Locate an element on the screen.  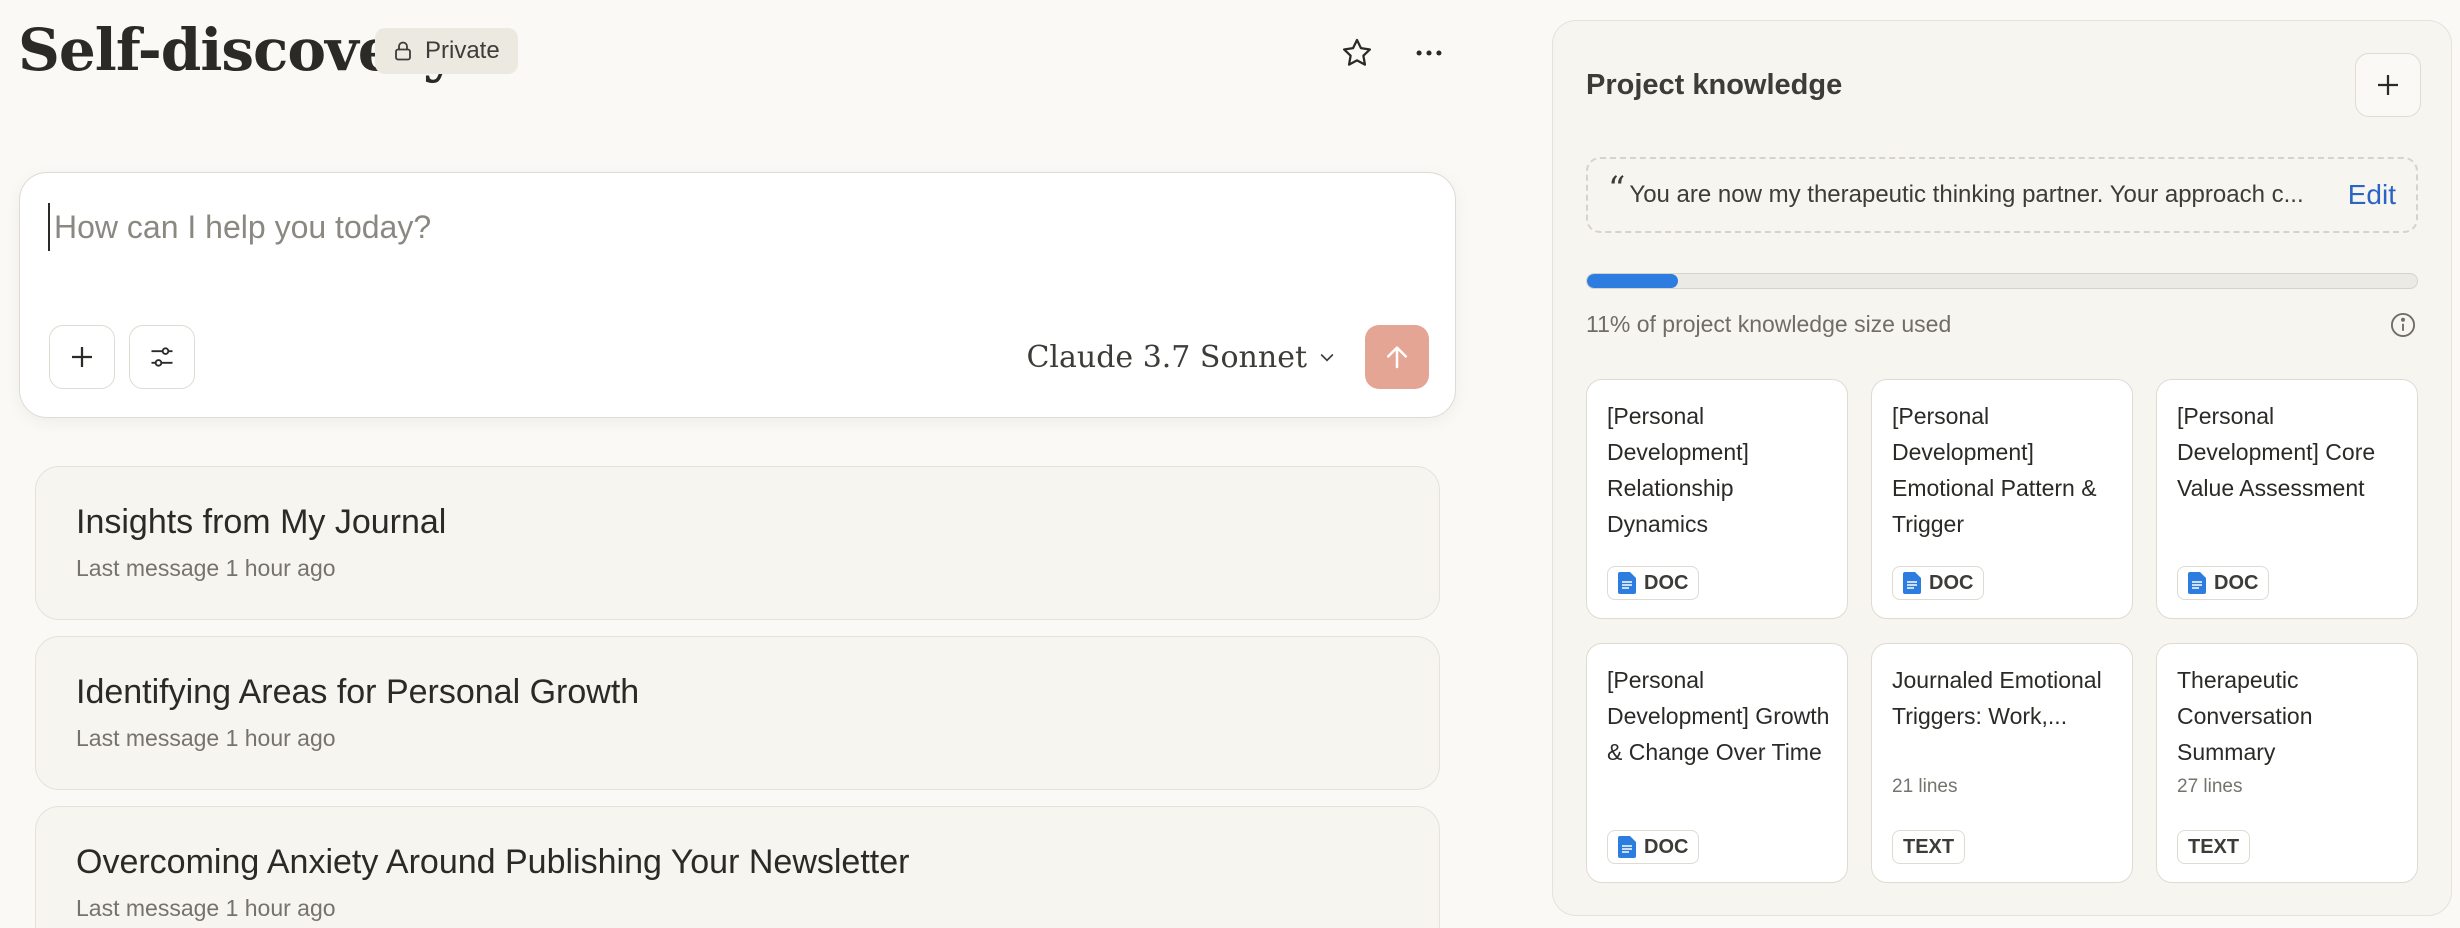
star-icon is located at coordinates (1357, 52).